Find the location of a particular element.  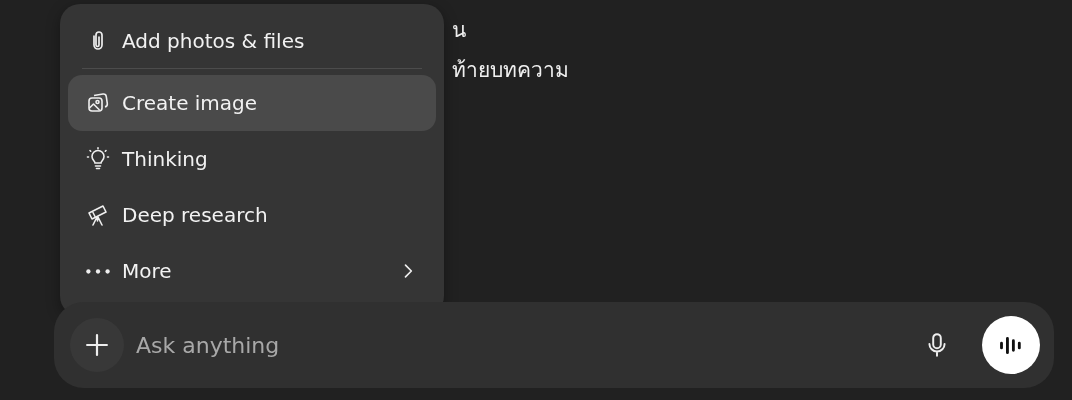

voice-mode-button is located at coordinates (1011, 345).